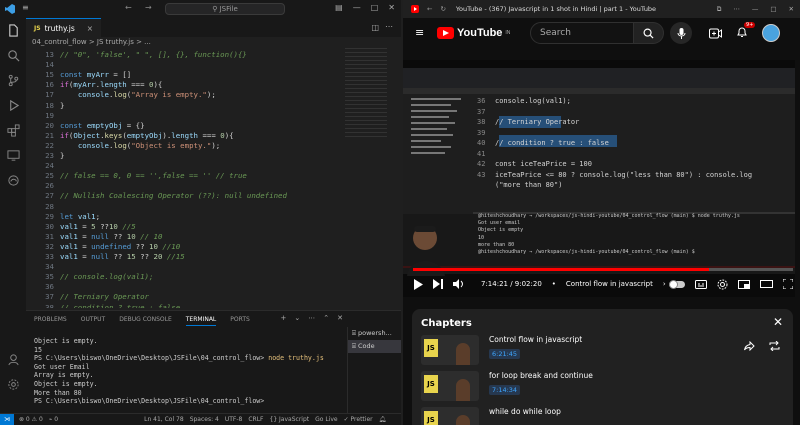 Image resolution: width=800 pixels, height=425 pixels. I want to click on more-actions-icon: ⋯, so click(389, 26).